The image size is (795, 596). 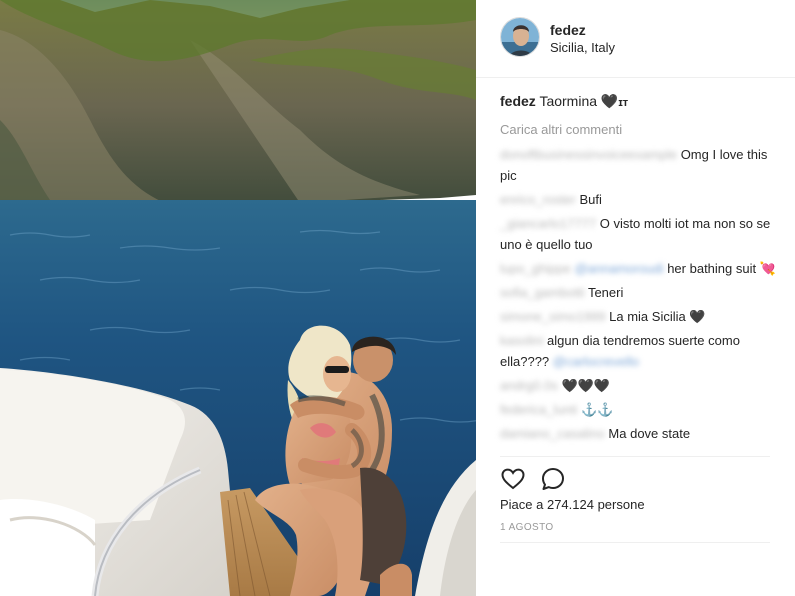 What do you see at coordinates (521, 340) in the screenshot?
I see `comment-username: kasolini` at bounding box center [521, 340].